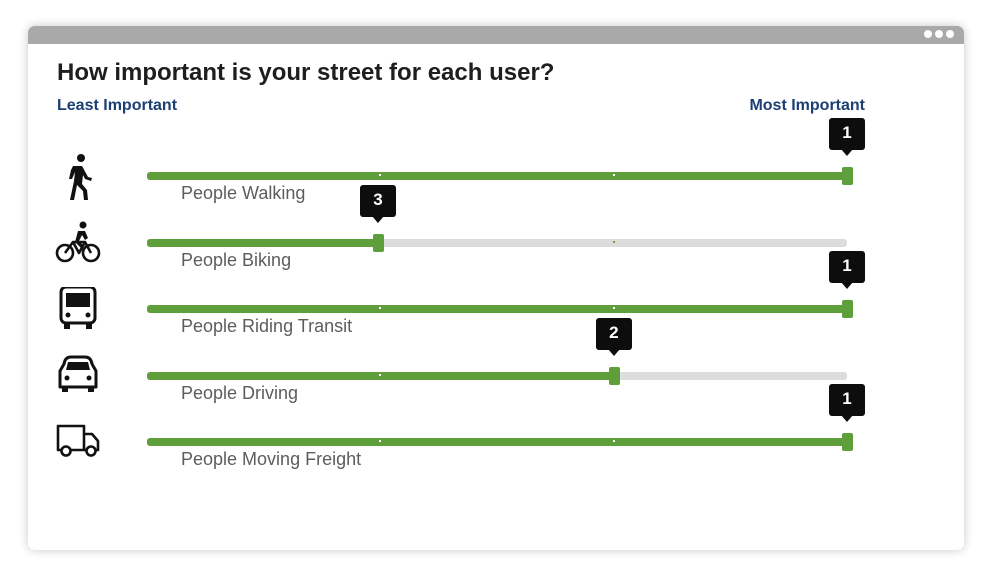 This screenshot has height=576, width=992. I want to click on car-icon, so click(78, 373).